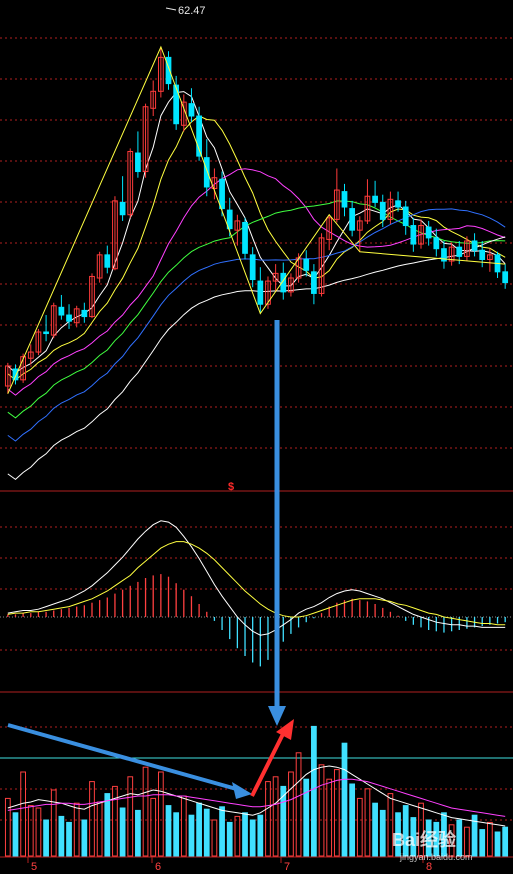 This screenshot has height=874, width=513. What do you see at coordinates (34, 867) in the screenshot?
I see `x-axis-tick-label: 5` at bounding box center [34, 867].